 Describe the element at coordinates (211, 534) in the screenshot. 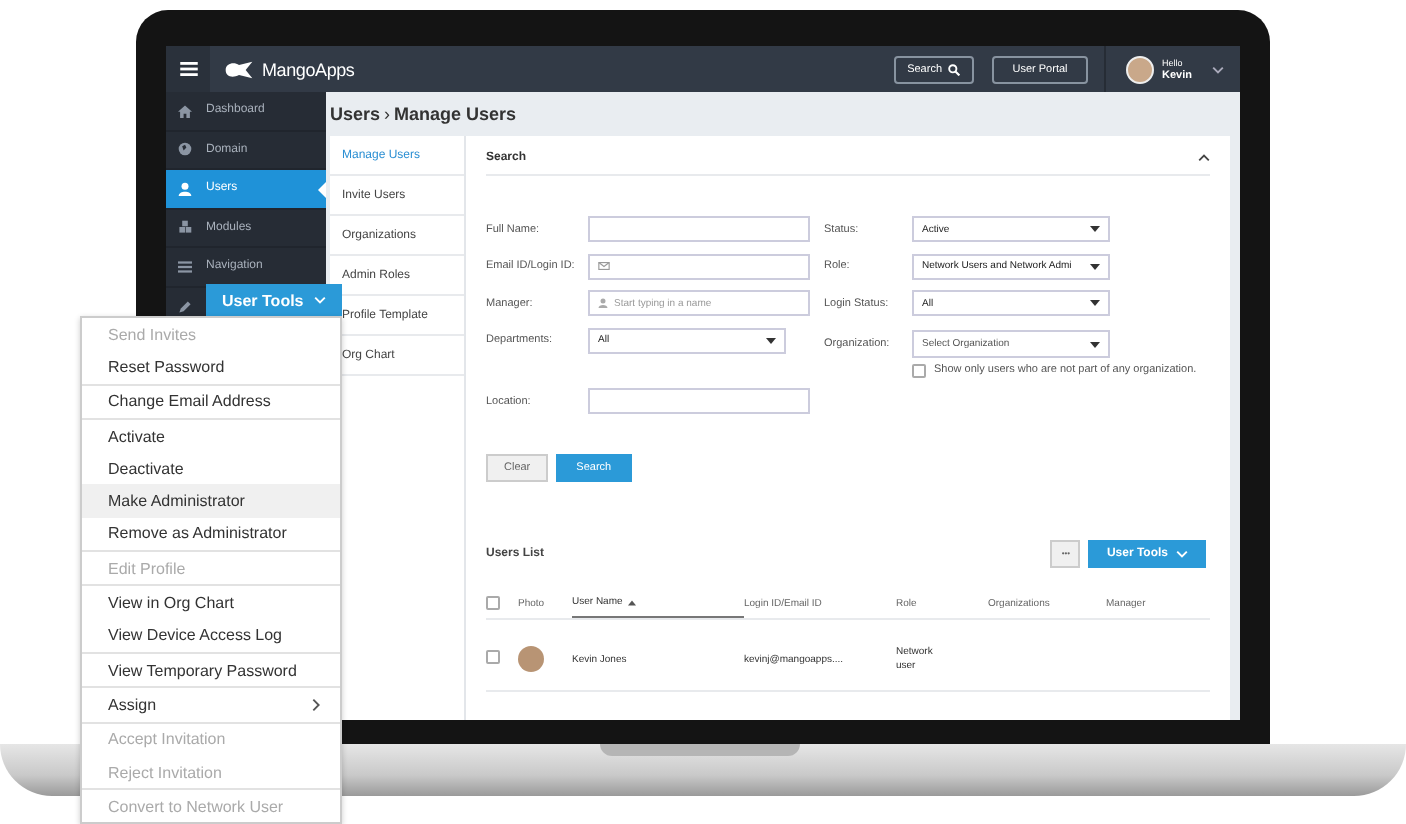

I see `menu-item: Remove as Administrator` at that location.